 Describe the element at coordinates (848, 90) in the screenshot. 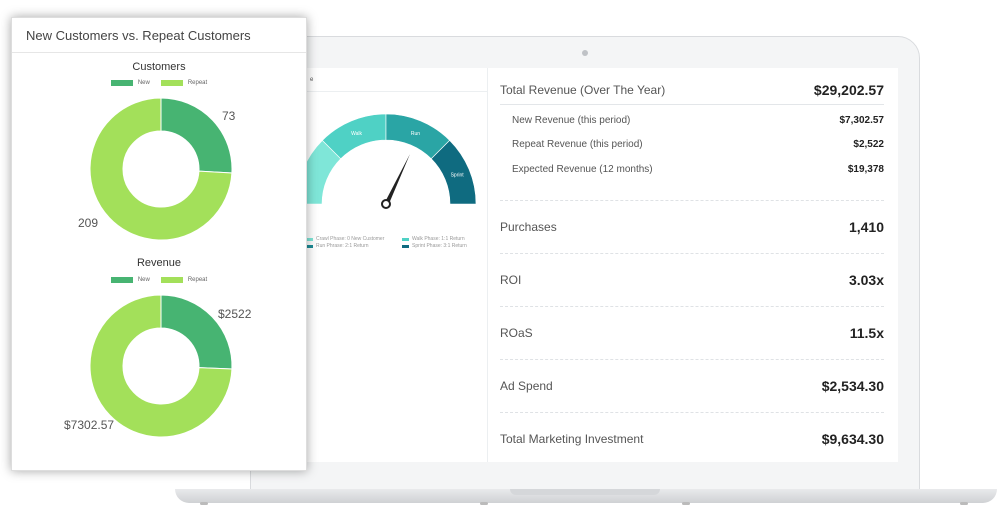

I see `metric-value: $29,202.57` at that location.